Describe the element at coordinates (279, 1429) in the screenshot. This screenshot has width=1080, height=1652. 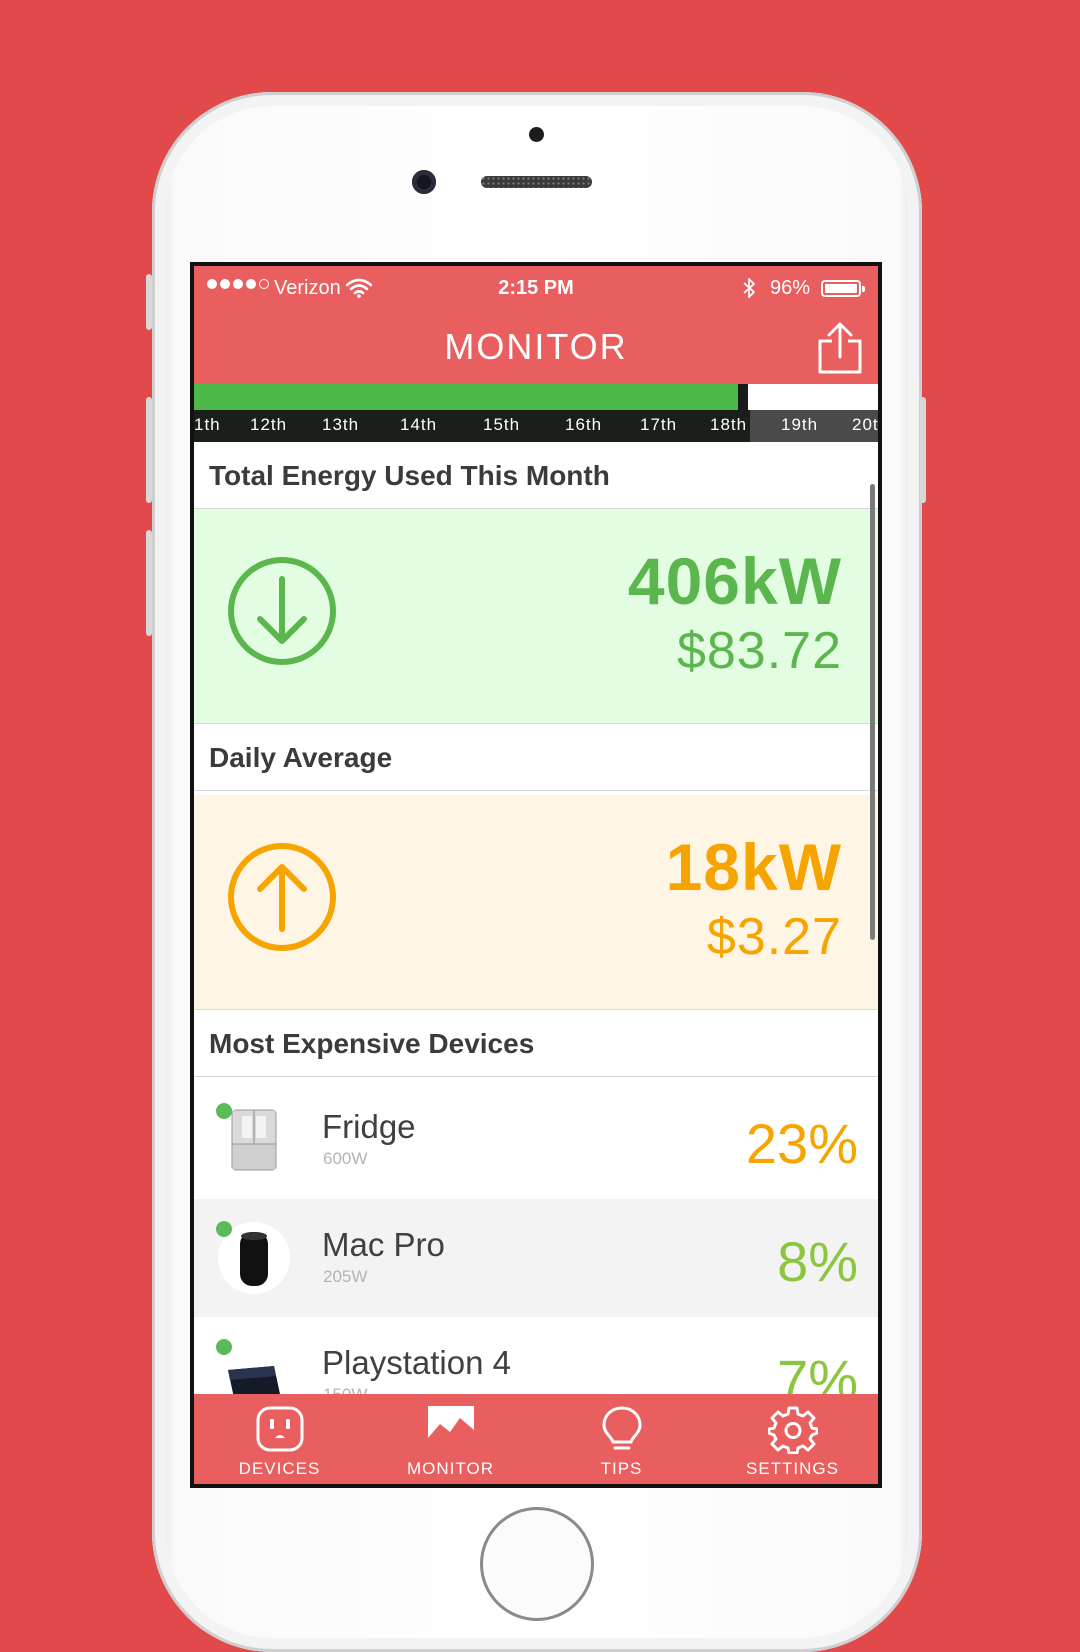
I see `outlet-icon` at that location.